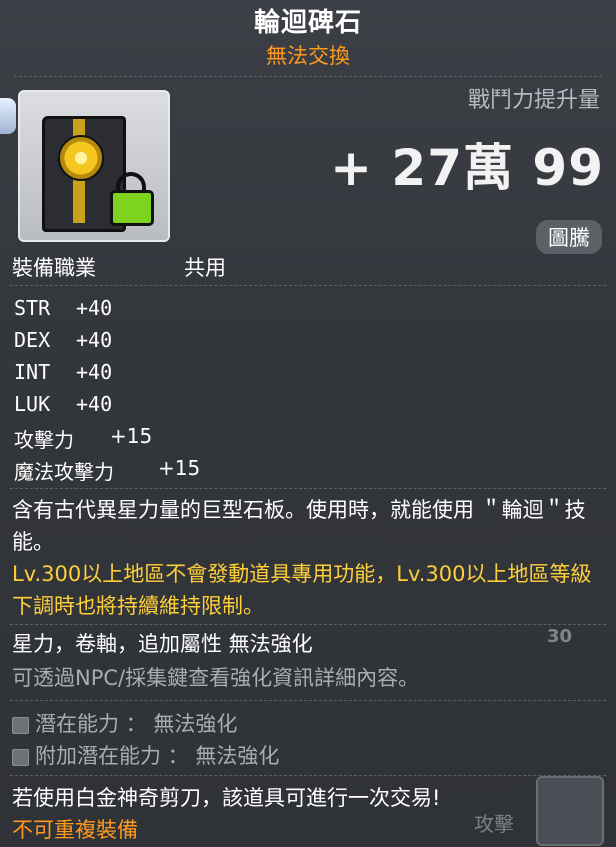 The height and width of the screenshot is (847, 616). I want to click on item-name: 輪迴碑石, so click(307, 23).